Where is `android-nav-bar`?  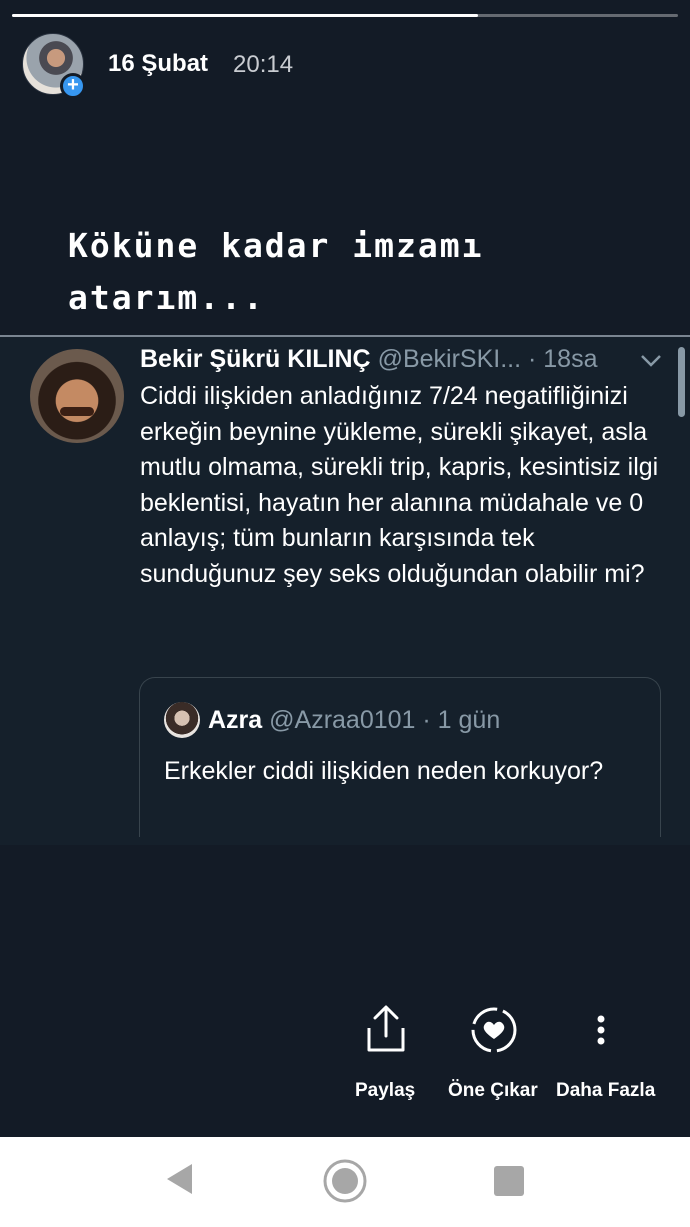
android-nav-bar is located at coordinates (345, 1182).